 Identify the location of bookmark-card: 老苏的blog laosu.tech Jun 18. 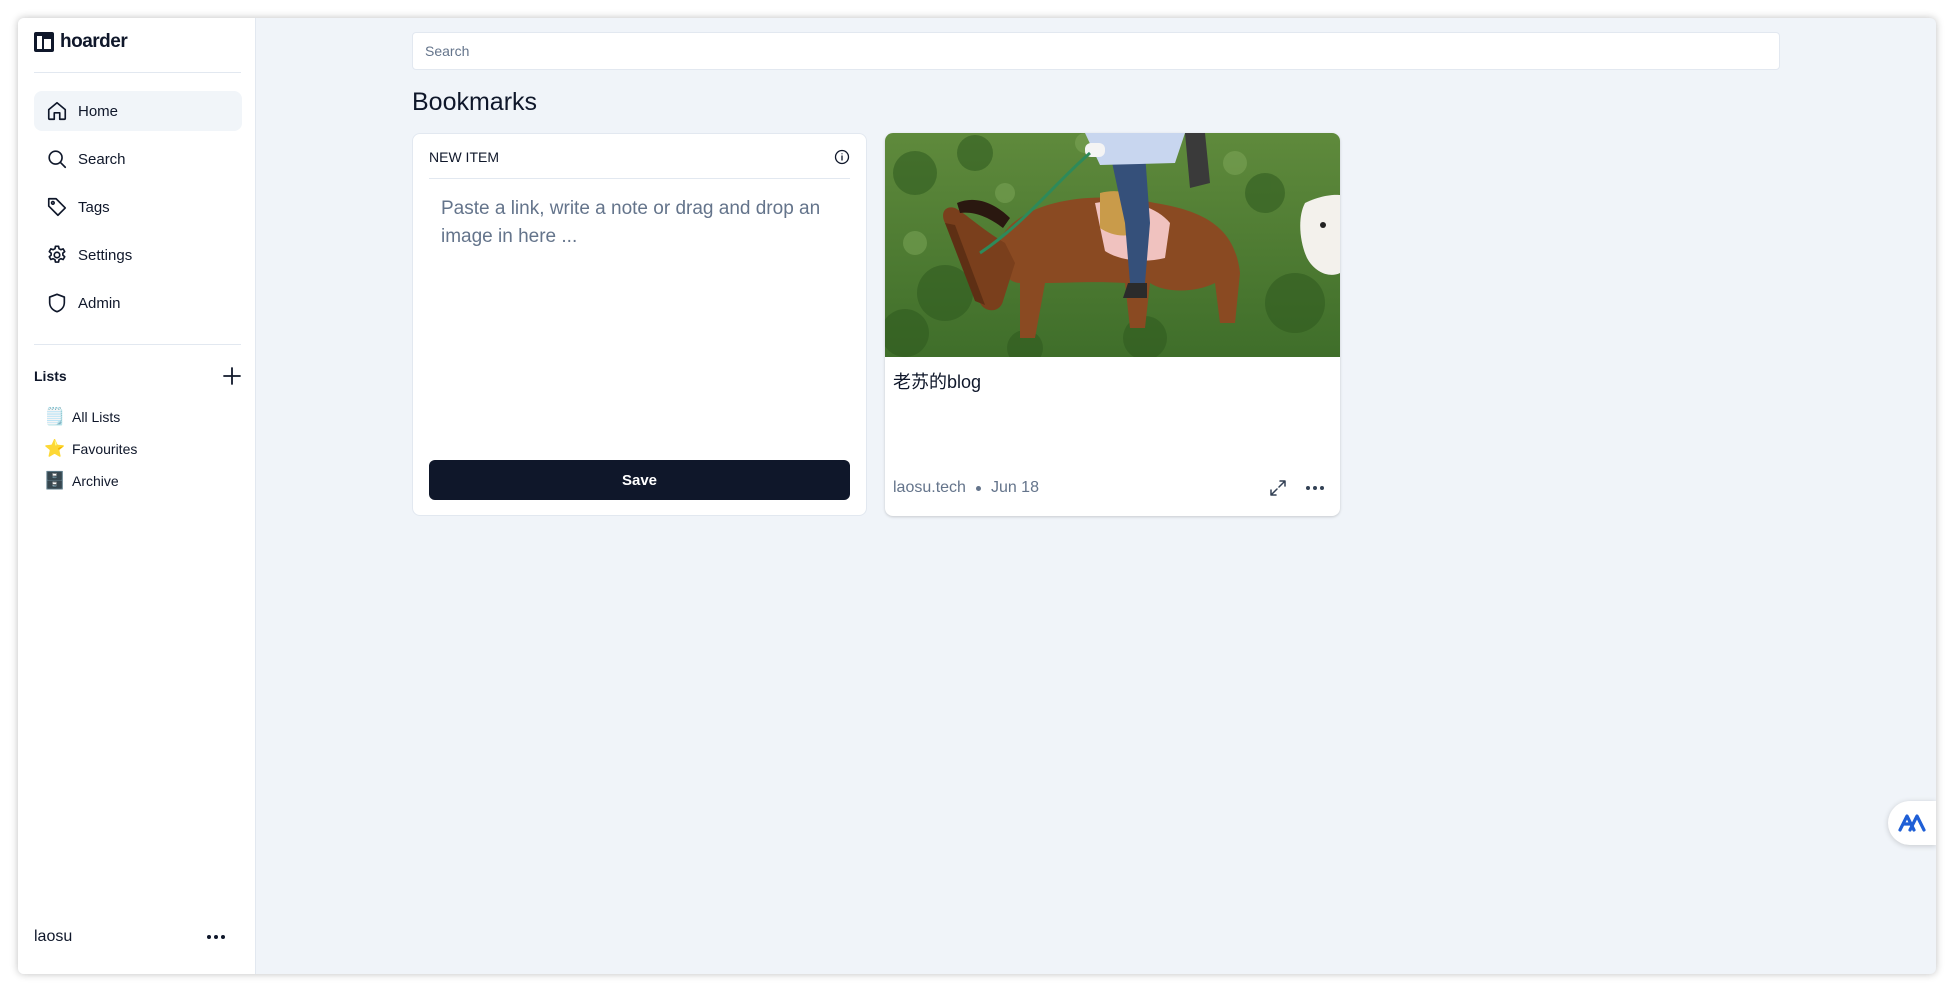
(1112, 324).